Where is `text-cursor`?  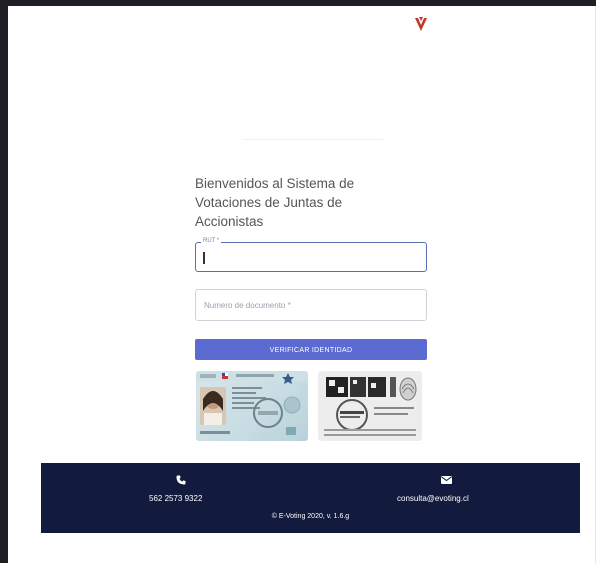
text-cursor is located at coordinates (204, 258).